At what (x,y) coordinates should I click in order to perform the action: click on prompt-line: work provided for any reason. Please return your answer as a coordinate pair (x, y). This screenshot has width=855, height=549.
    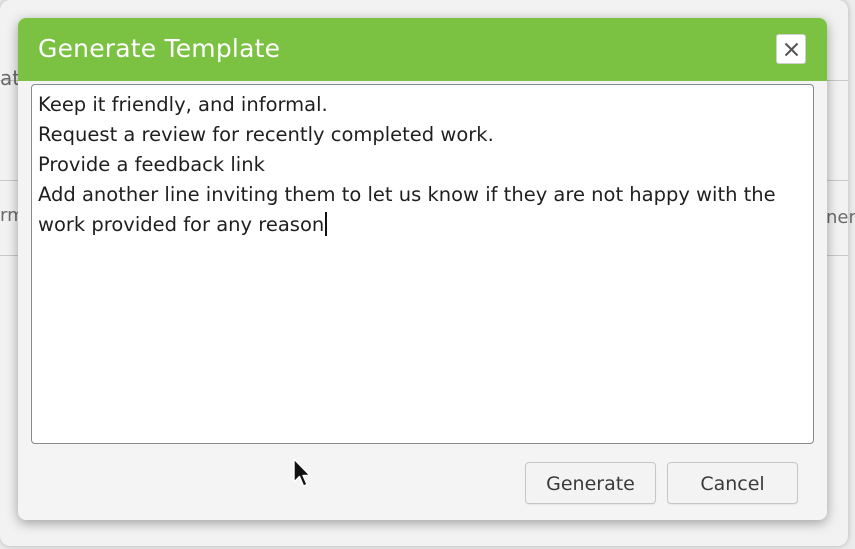
    Looking at the image, I should click on (181, 224).